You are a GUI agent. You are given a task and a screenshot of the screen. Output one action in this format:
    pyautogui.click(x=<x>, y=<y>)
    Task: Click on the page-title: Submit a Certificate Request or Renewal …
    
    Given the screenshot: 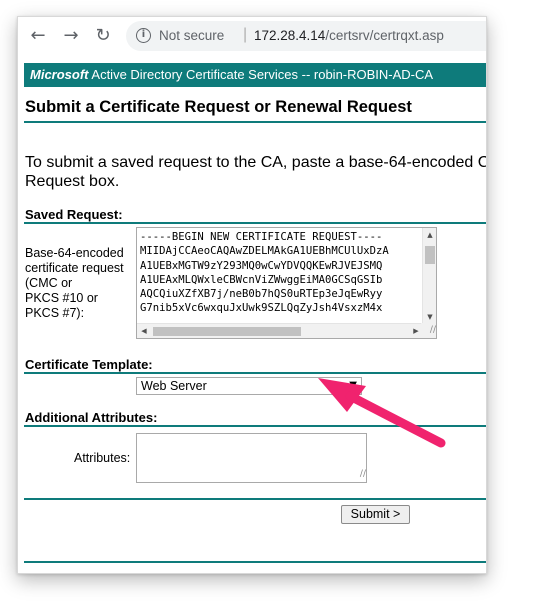 What is the action you would take?
    pyautogui.click(x=218, y=107)
    